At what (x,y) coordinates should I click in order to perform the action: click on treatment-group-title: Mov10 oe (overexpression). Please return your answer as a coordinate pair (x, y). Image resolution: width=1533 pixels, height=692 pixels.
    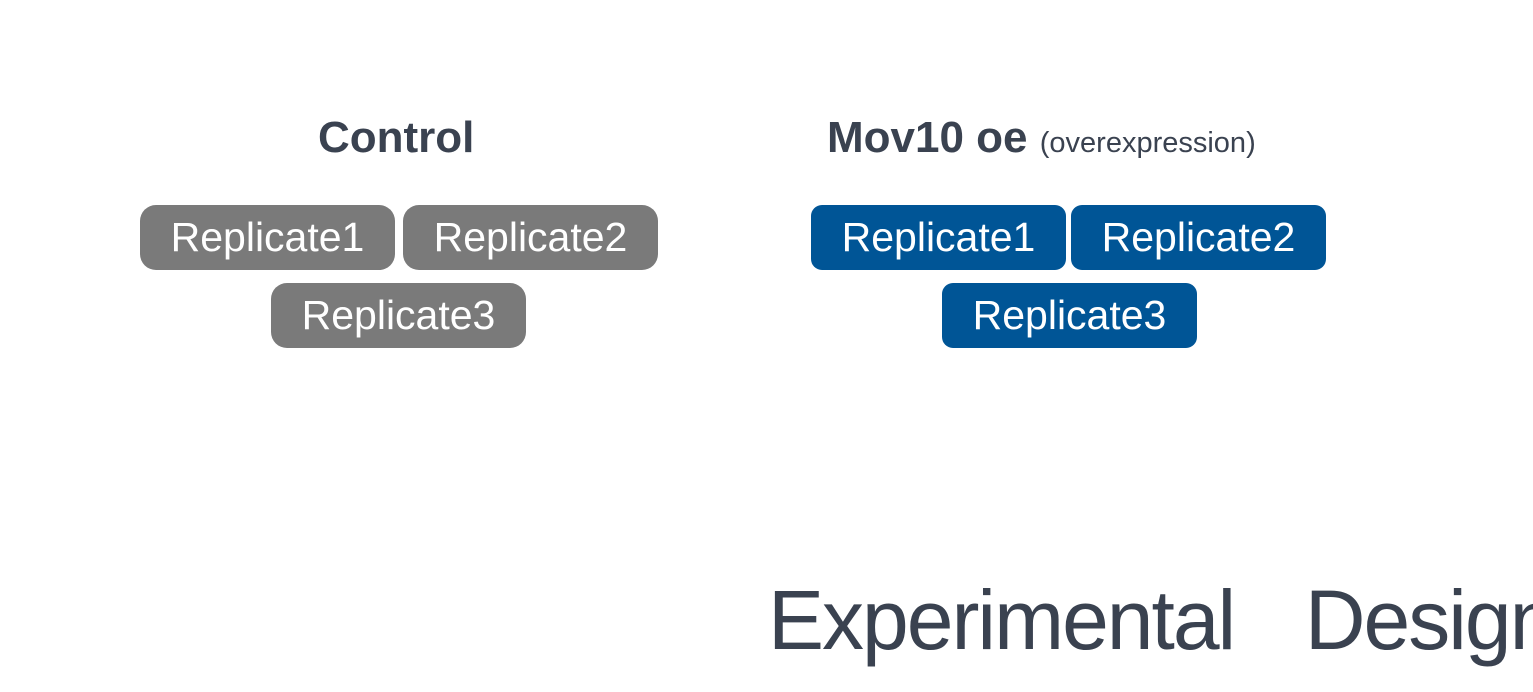
    Looking at the image, I should click on (1041, 138).